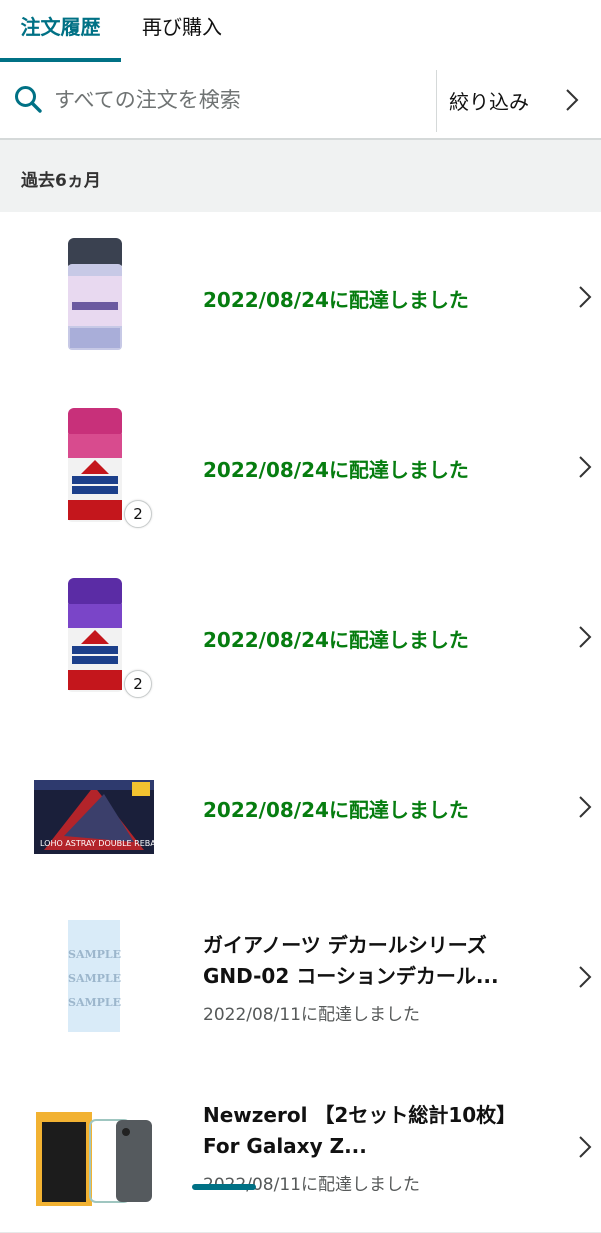  Describe the element at coordinates (60, 31) in the screenshot. I see `tab-order-history: 注文履歴` at that location.